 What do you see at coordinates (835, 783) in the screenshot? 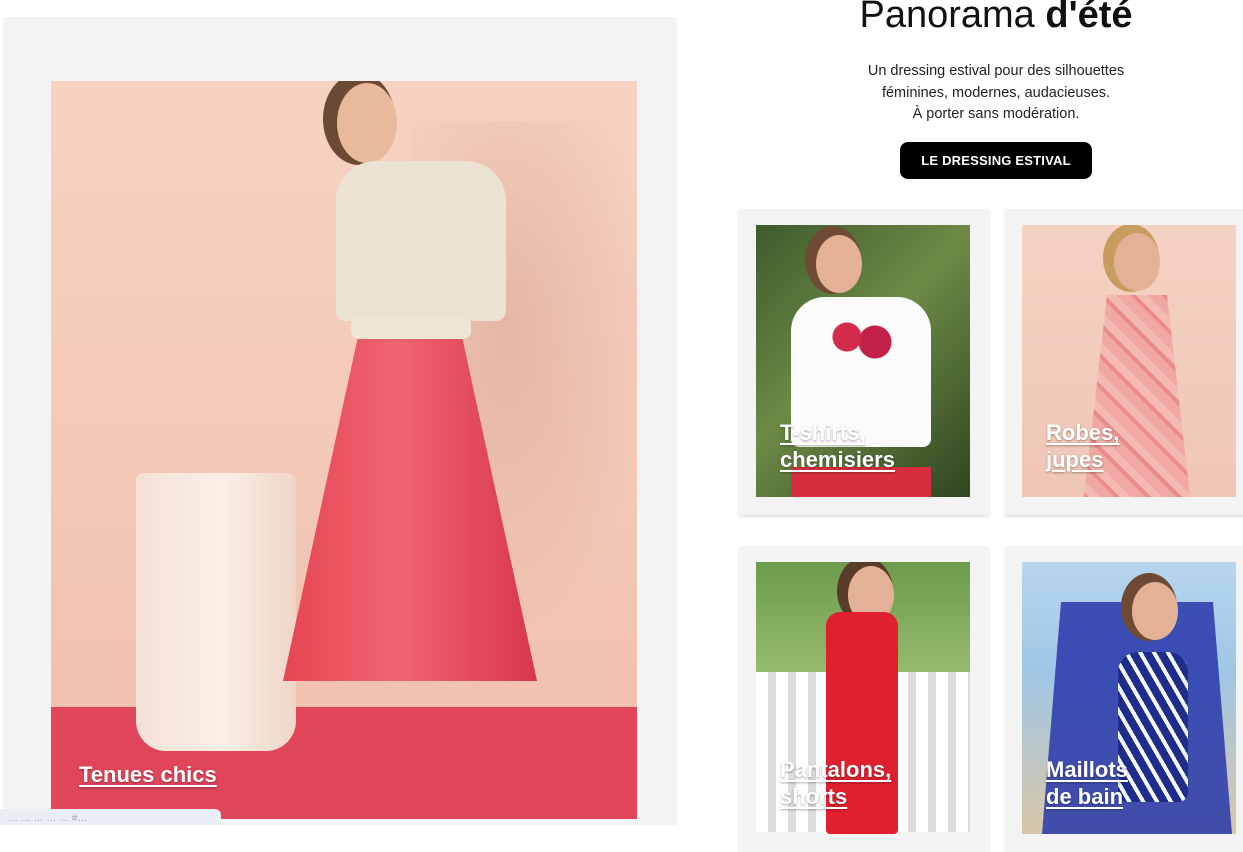
I see `category-link-pantalons: Pantalons, shorts` at bounding box center [835, 783].